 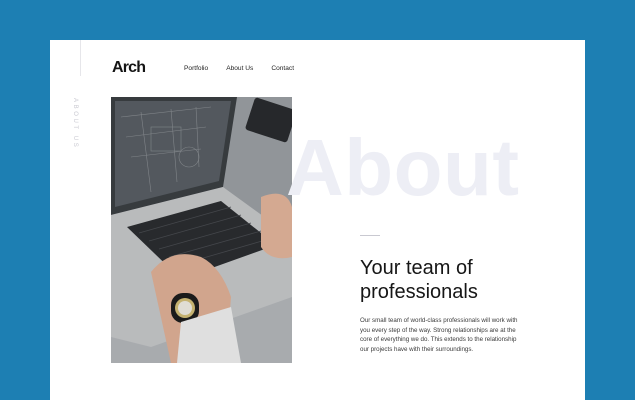 What do you see at coordinates (419, 292) in the screenshot?
I see `heading-line-2: professionals` at bounding box center [419, 292].